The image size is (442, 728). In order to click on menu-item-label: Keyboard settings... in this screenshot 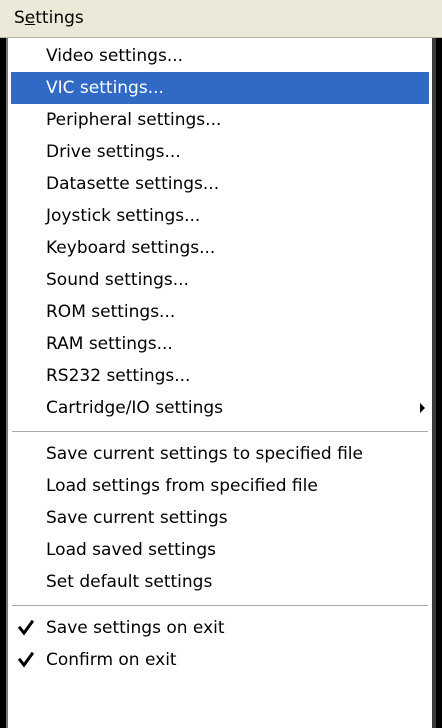, I will do `click(131, 248)`.